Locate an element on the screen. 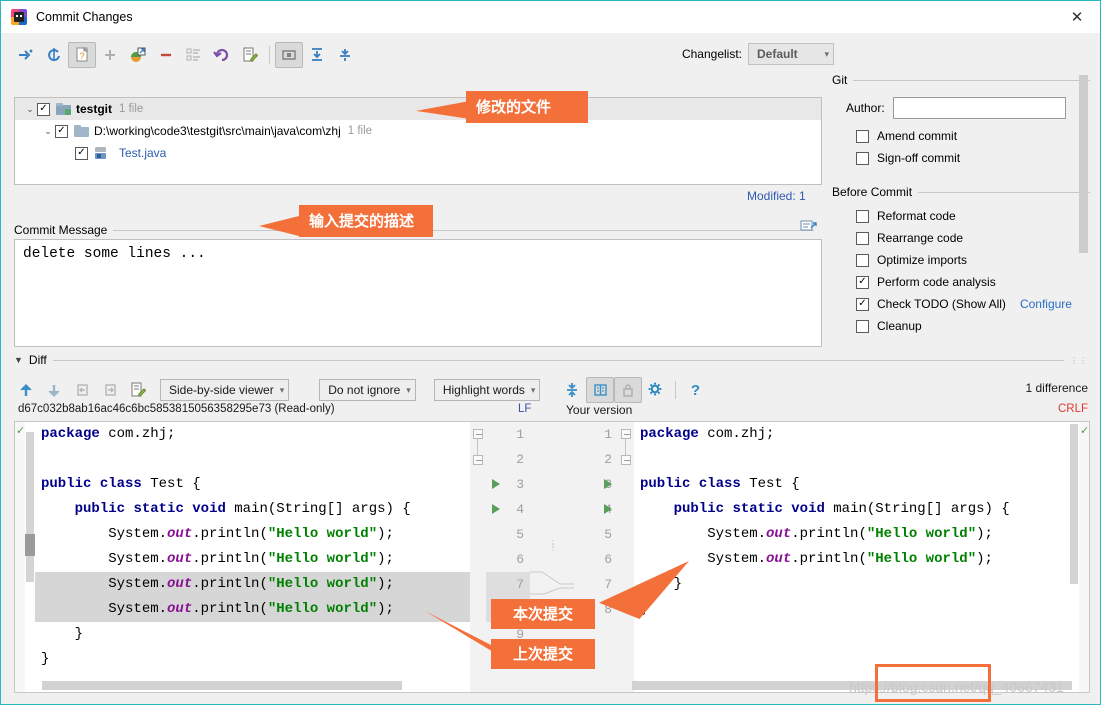 Image resolution: width=1101 pixels, height=705 pixels. diff-section-title: Diff is located at coordinates (37, 360).